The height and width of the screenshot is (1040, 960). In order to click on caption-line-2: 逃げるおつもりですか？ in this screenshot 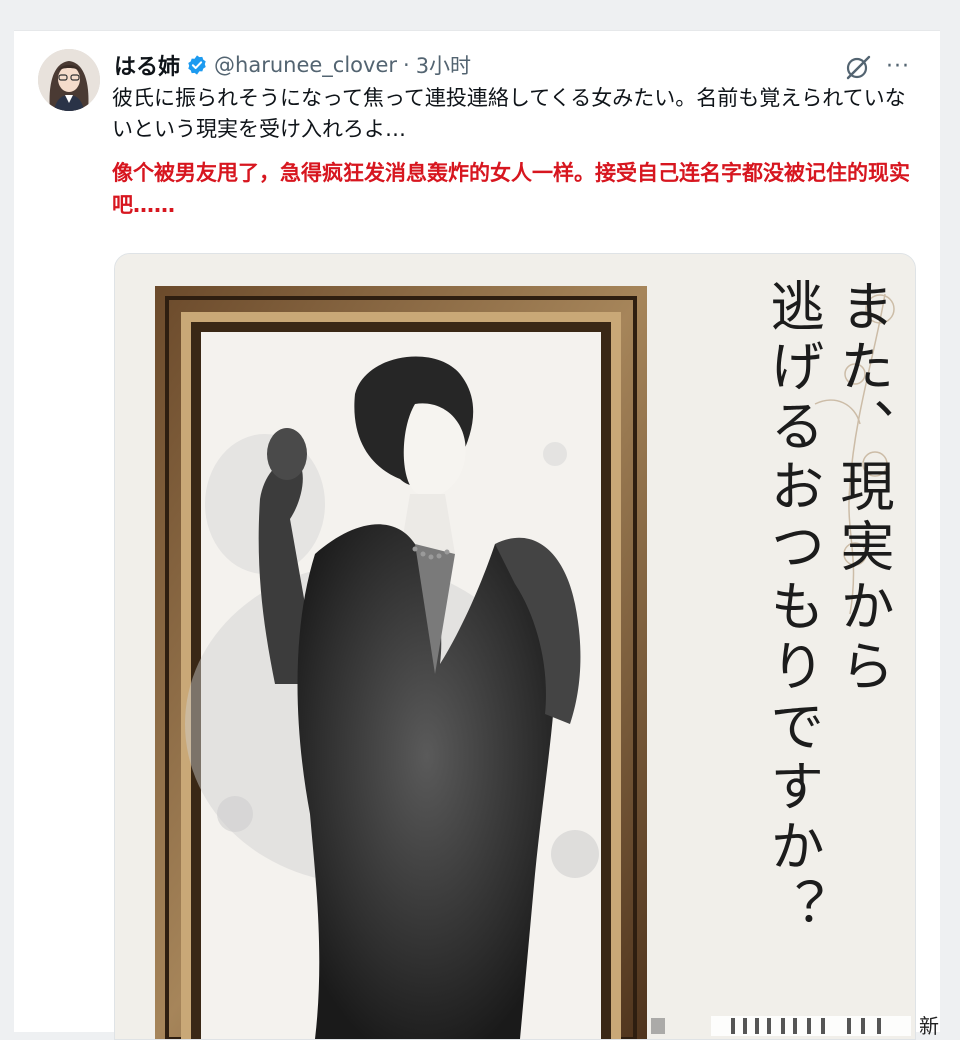, I will do `click(792, 608)`.